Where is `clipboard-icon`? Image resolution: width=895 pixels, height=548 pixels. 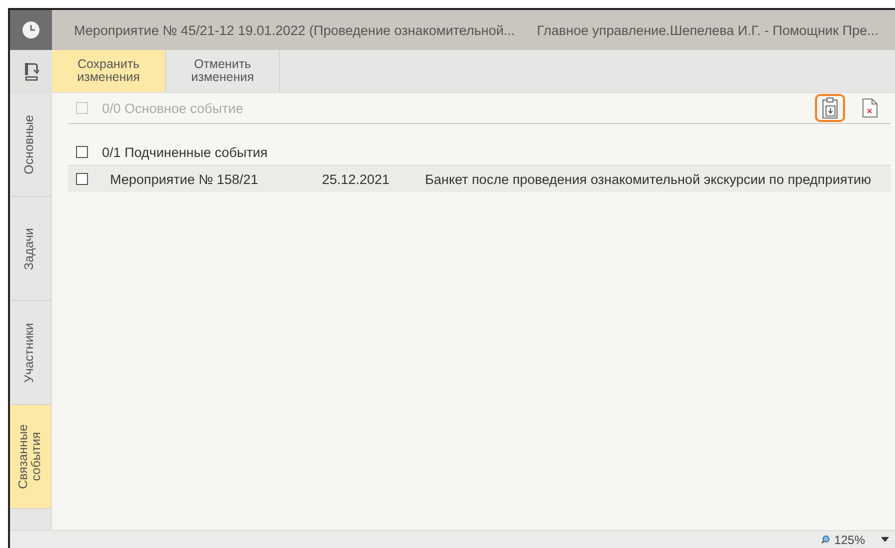 clipboard-icon is located at coordinates (830, 108).